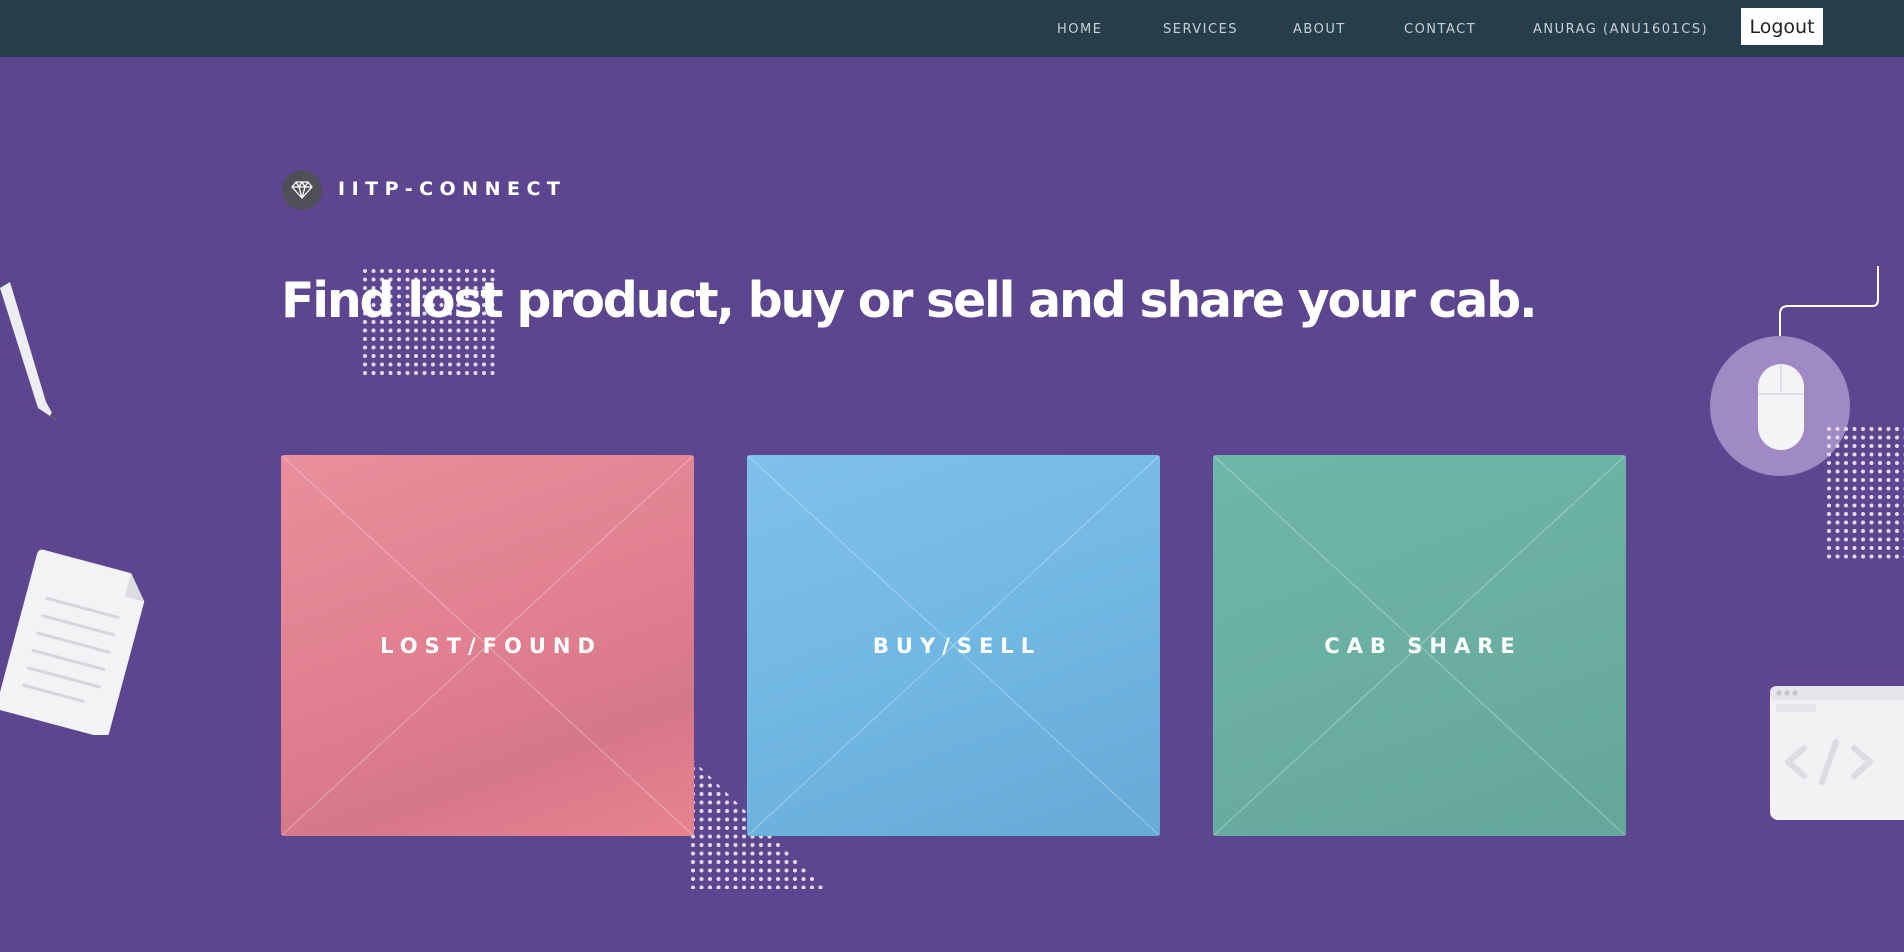 This screenshot has height=952, width=1904. What do you see at coordinates (1200, 29) in the screenshot?
I see `nav-services: SERVICES` at bounding box center [1200, 29].